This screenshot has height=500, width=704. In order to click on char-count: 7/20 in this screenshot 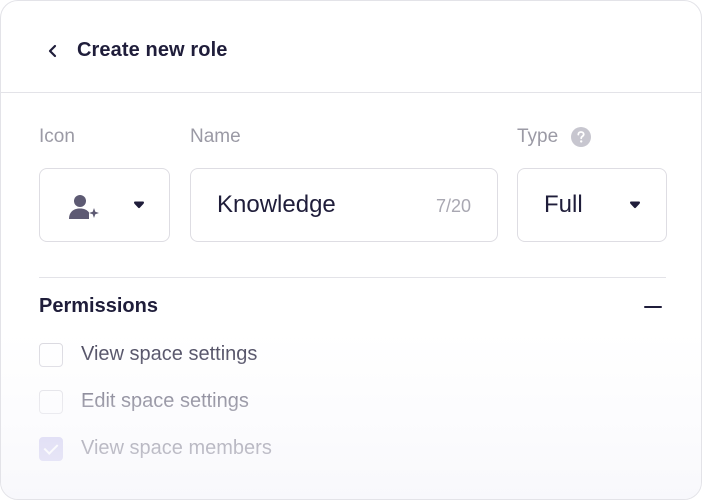, I will do `click(453, 206)`.